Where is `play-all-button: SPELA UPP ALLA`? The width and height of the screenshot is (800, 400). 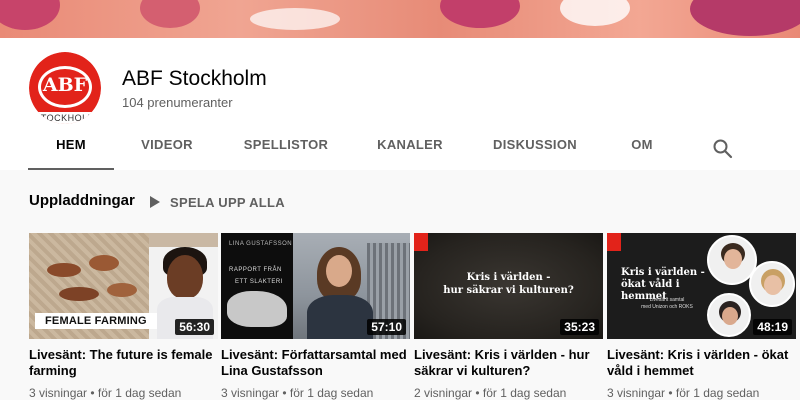
play-all-button: SPELA UPP ALLA is located at coordinates (217, 202).